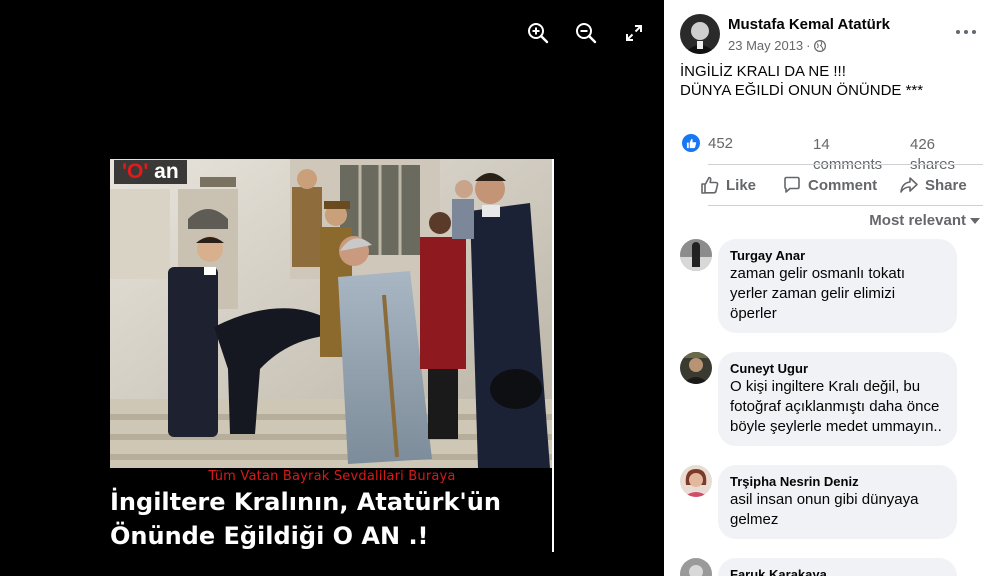  I want to click on zoom-in-button, so click(538, 33).